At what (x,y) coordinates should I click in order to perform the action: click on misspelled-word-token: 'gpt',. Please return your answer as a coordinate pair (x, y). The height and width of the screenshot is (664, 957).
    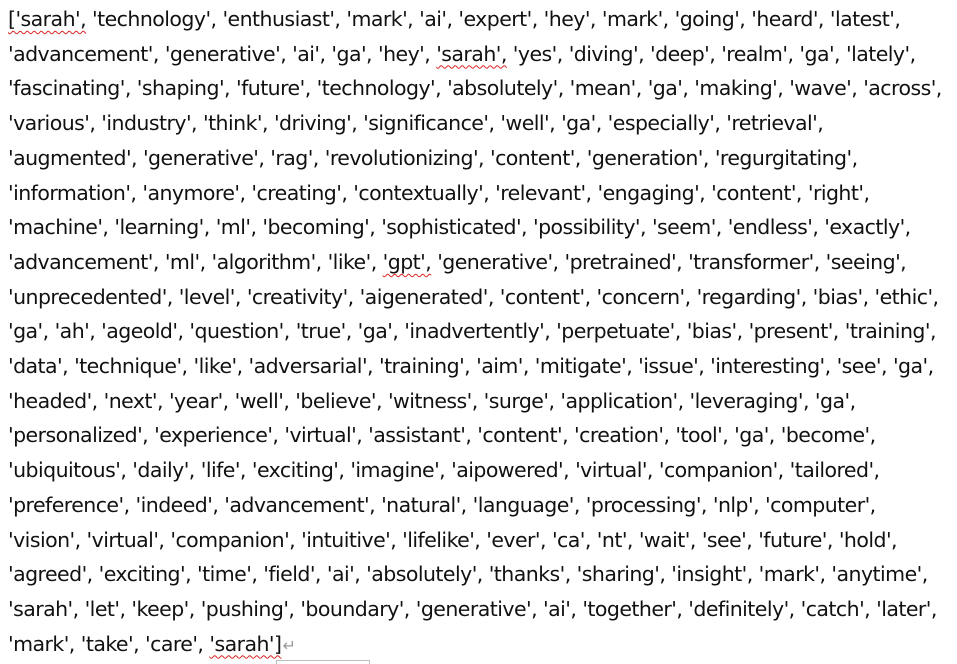
    Looking at the image, I should click on (407, 261).